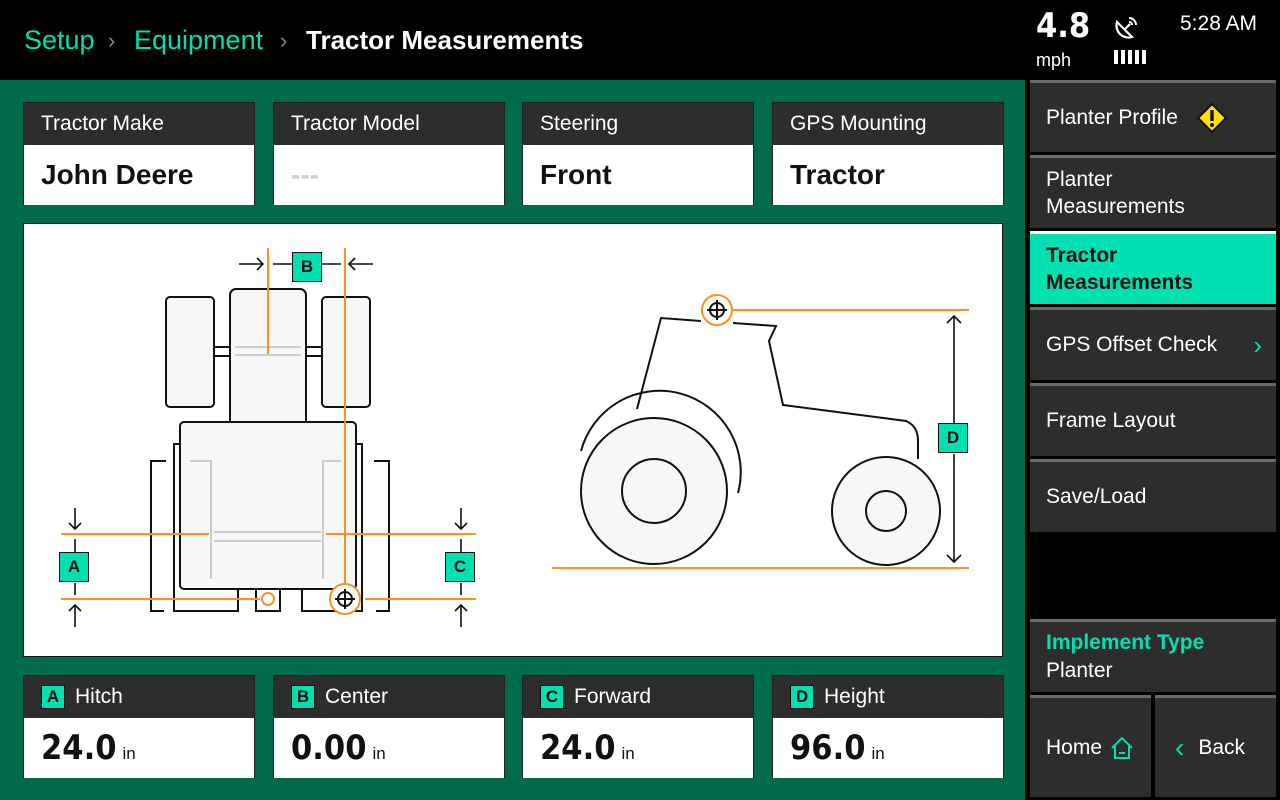 The width and height of the screenshot is (1280, 800). What do you see at coordinates (1153, 495) in the screenshot?
I see `sidebar-item-save-load: Save/Load` at bounding box center [1153, 495].